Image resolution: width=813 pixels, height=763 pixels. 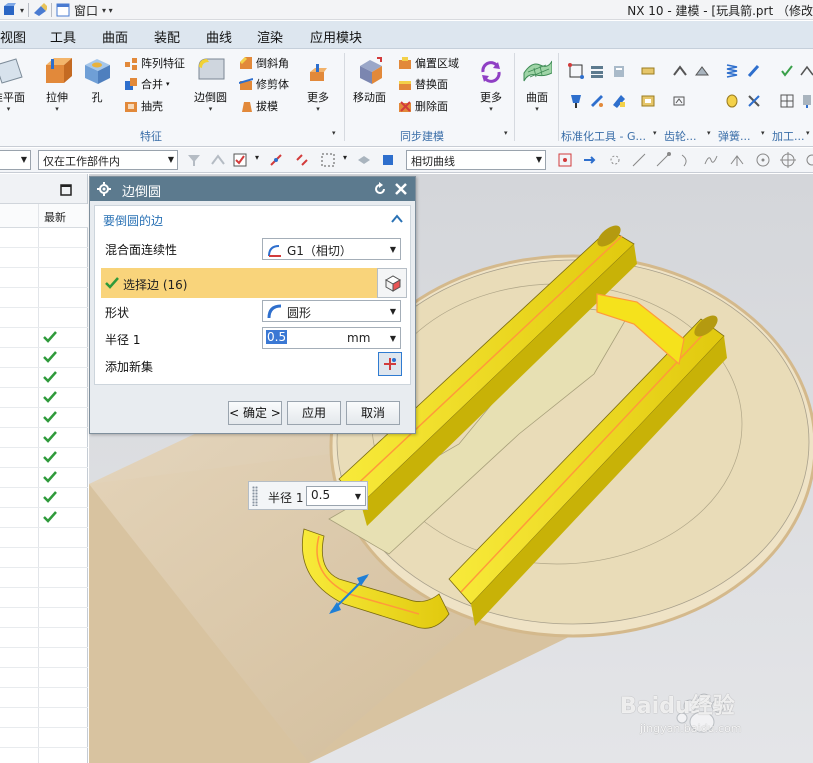 I want to click on frame-icon, so click(x=576, y=71).